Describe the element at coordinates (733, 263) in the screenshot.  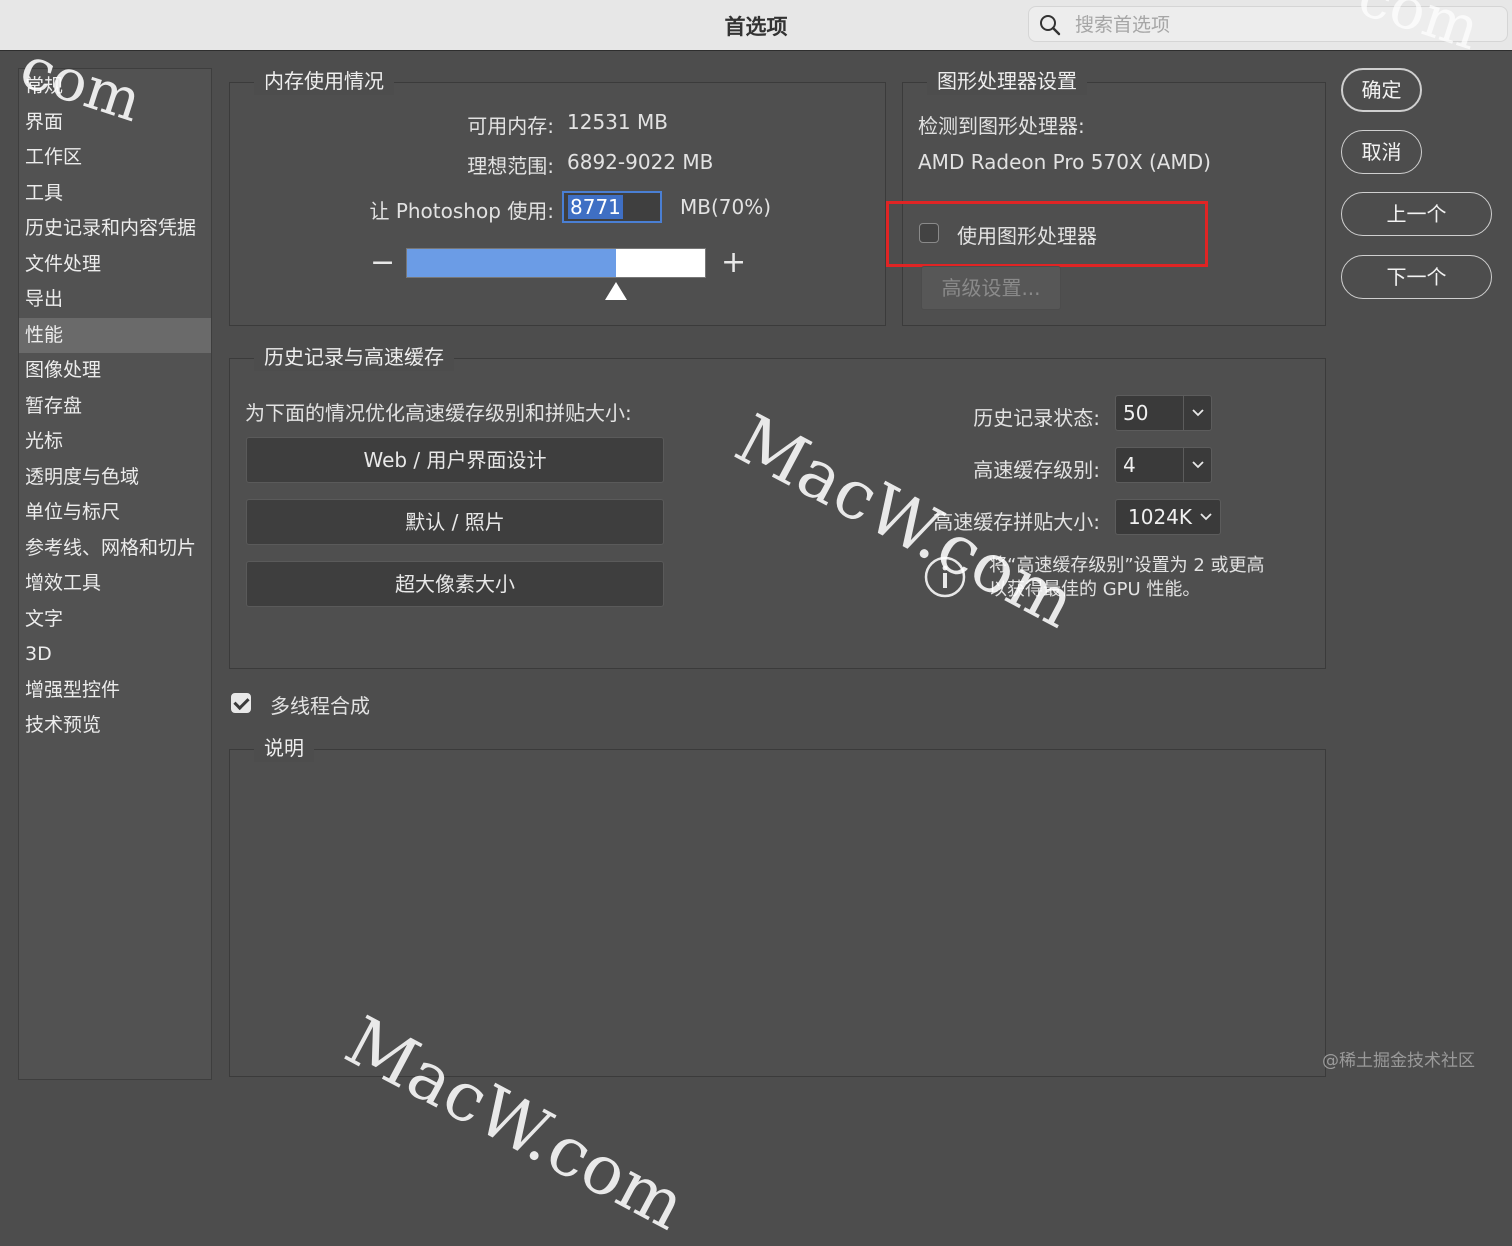
I see `memory-increase-button: +` at that location.